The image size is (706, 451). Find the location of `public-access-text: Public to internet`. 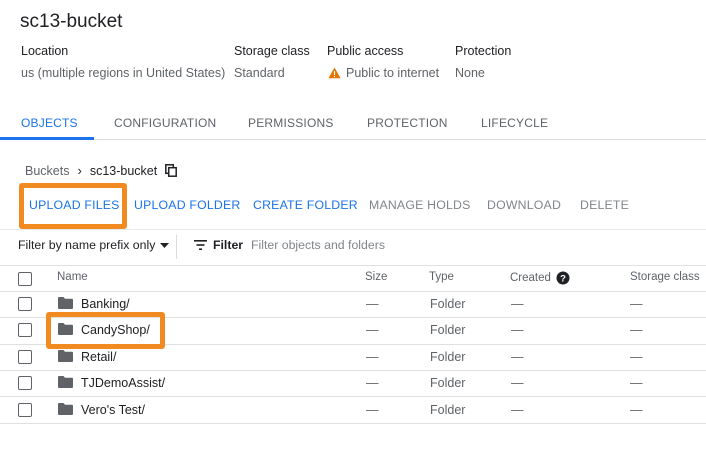

public-access-text: Public to internet is located at coordinates (393, 73).